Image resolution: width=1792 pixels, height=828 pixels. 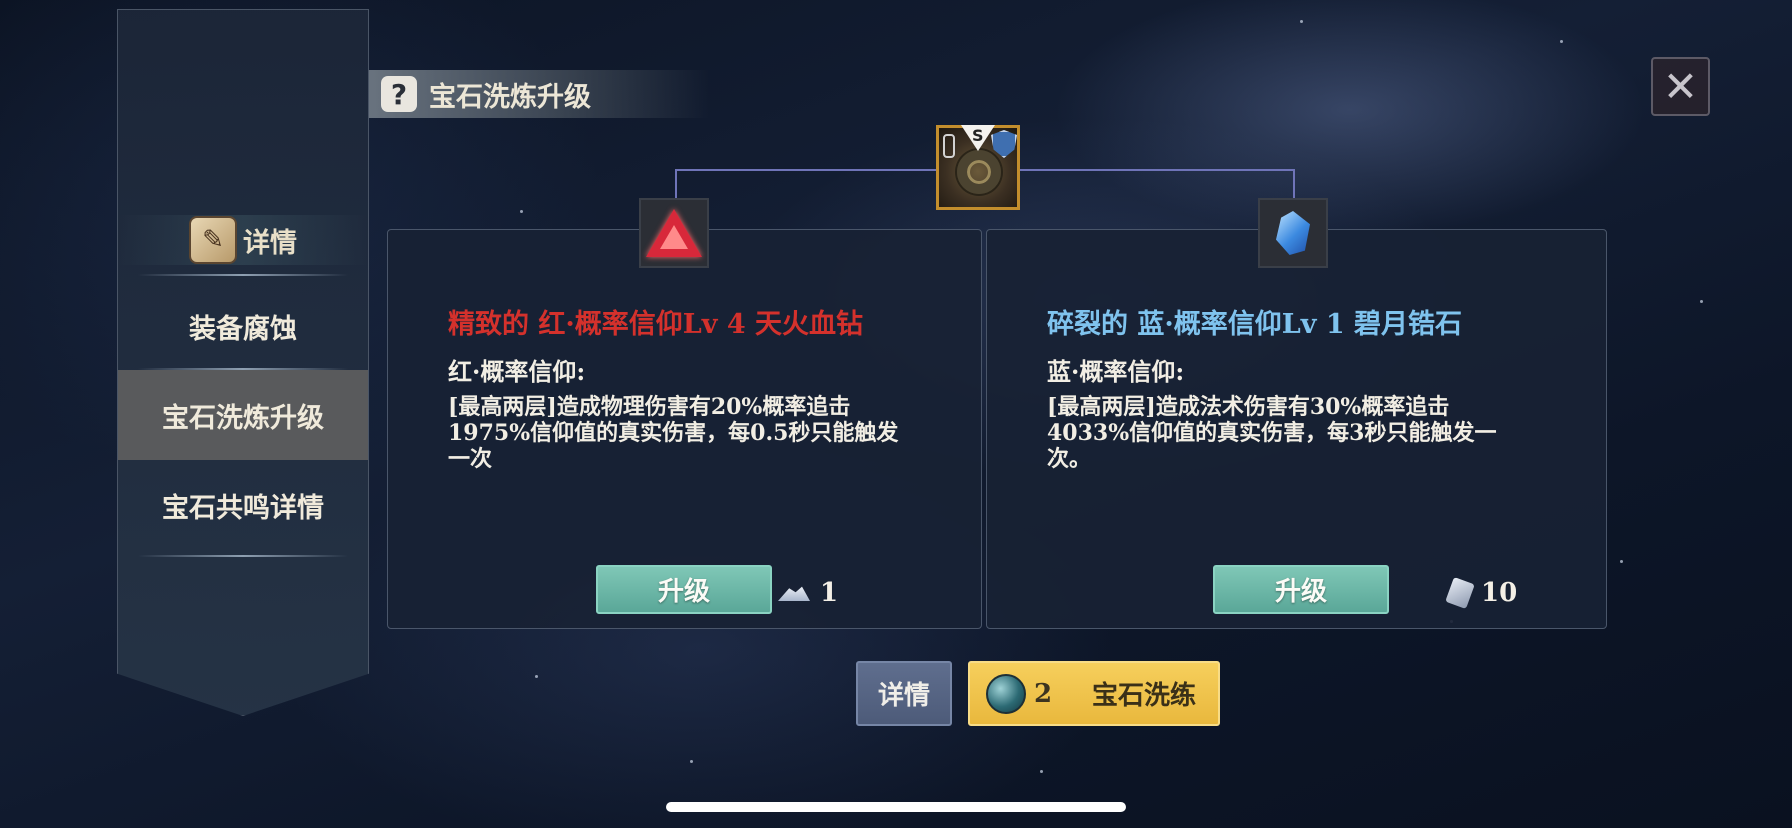 I want to click on sidebar-item-label: 宝石共鸣详情, so click(x=243, y=508).